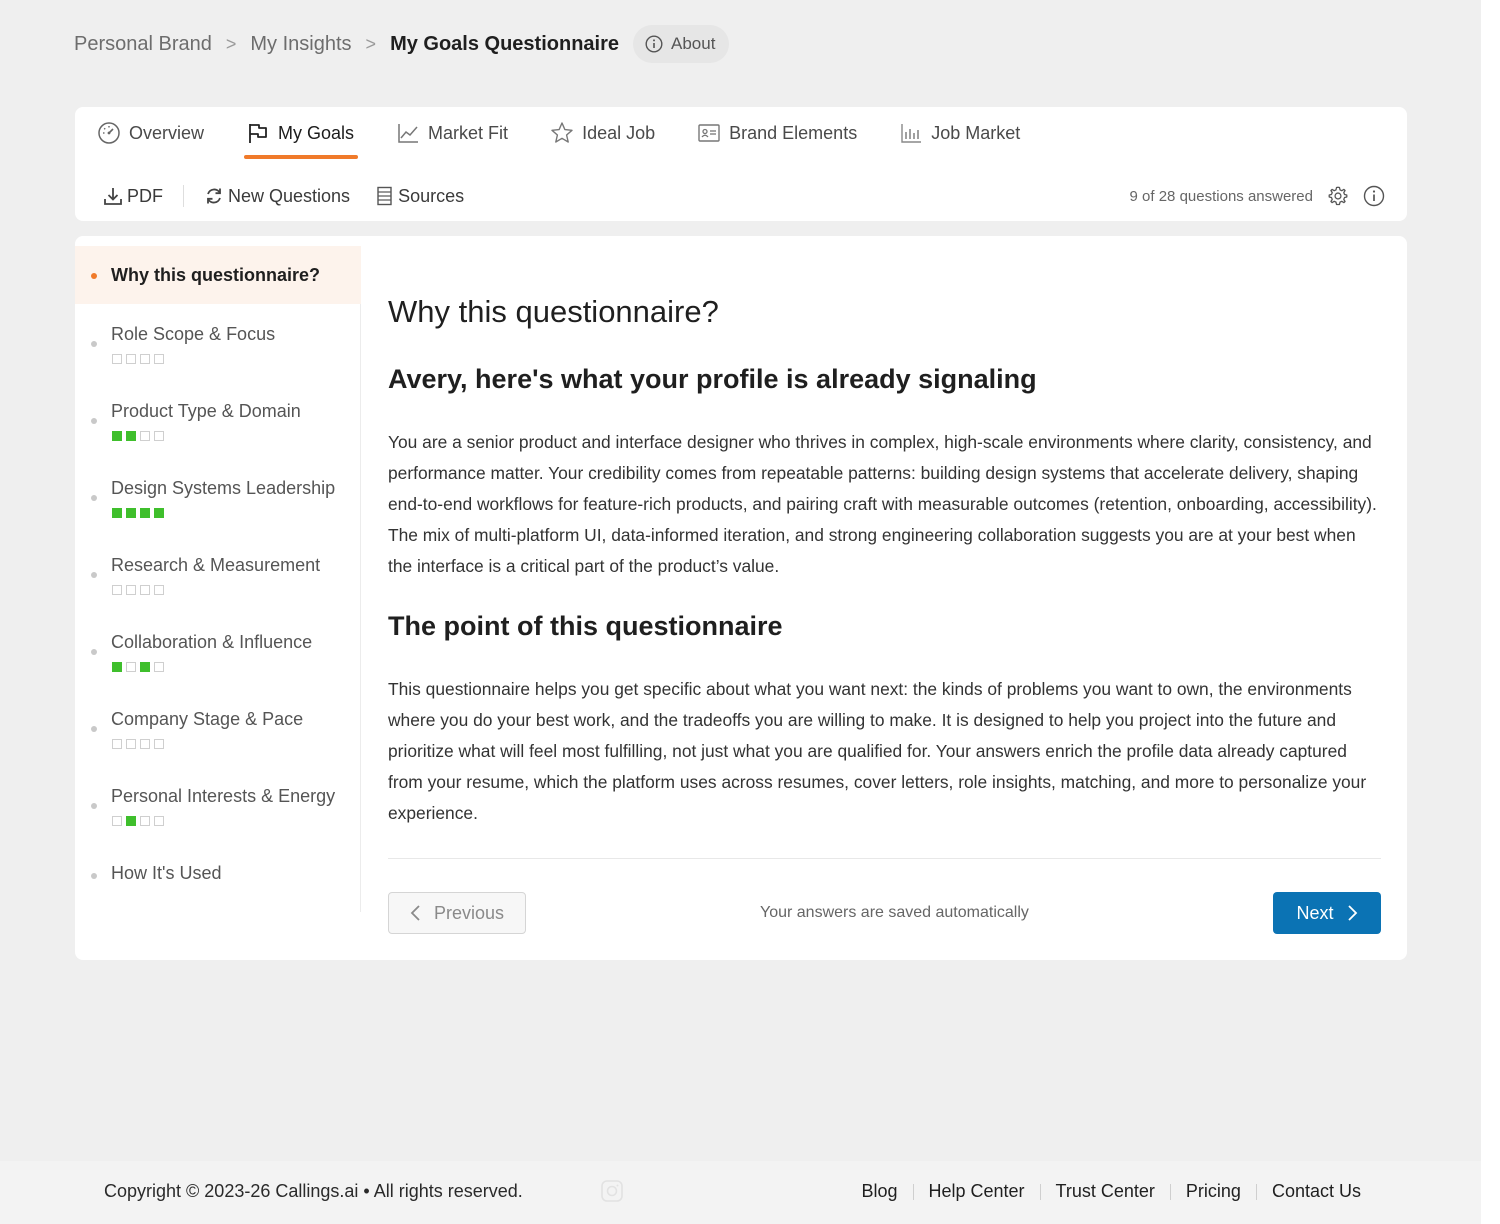 Image resolution: width=1500 pixels, height=1224 pixels. What do you see at coordinates (612, 1191) in the screenshot?
I see `instagram-icon` at bounding box center [612, 1191].